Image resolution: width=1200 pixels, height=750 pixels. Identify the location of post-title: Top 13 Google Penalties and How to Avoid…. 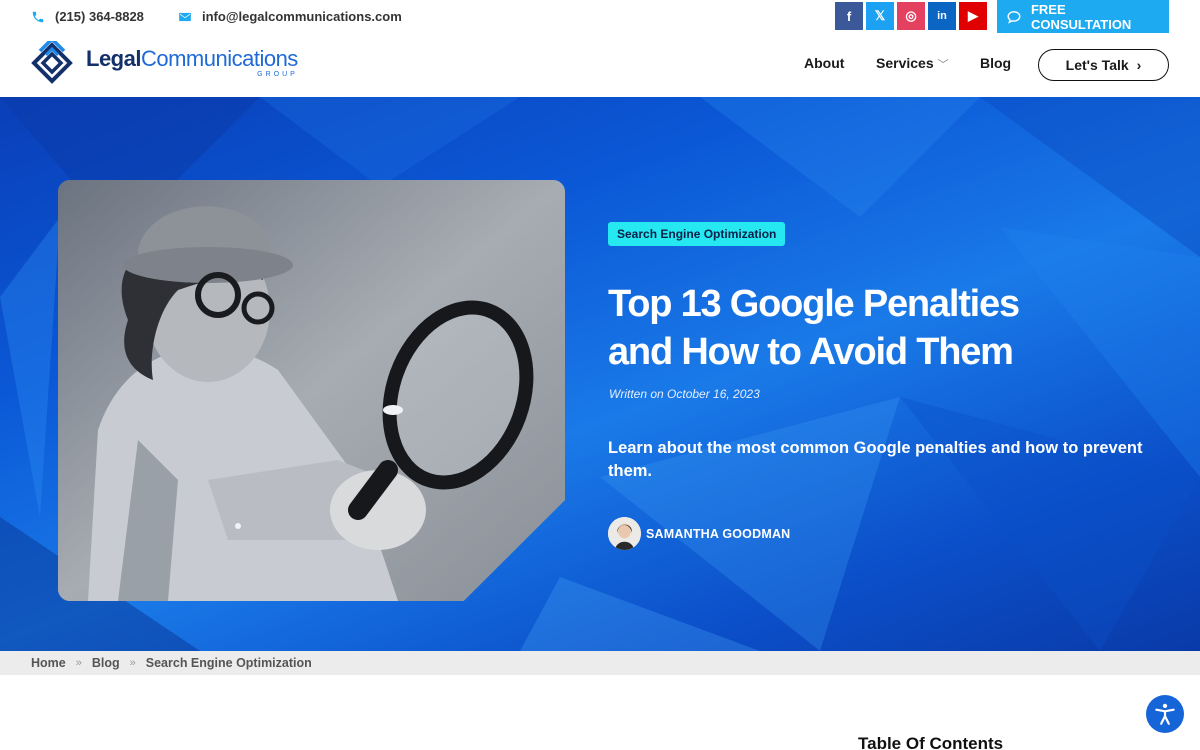
(814, 328).